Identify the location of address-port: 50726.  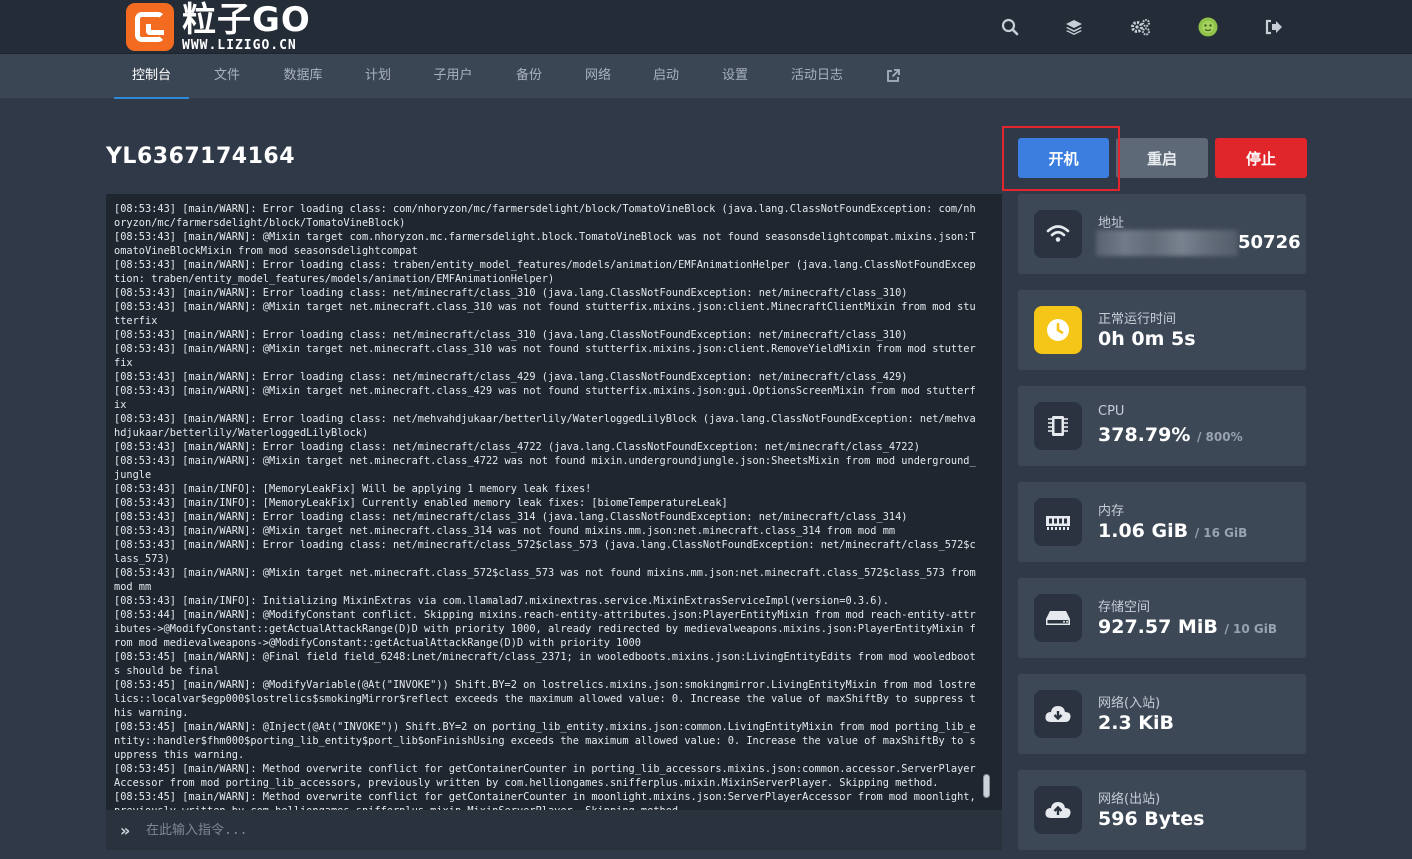
(1269, 242).